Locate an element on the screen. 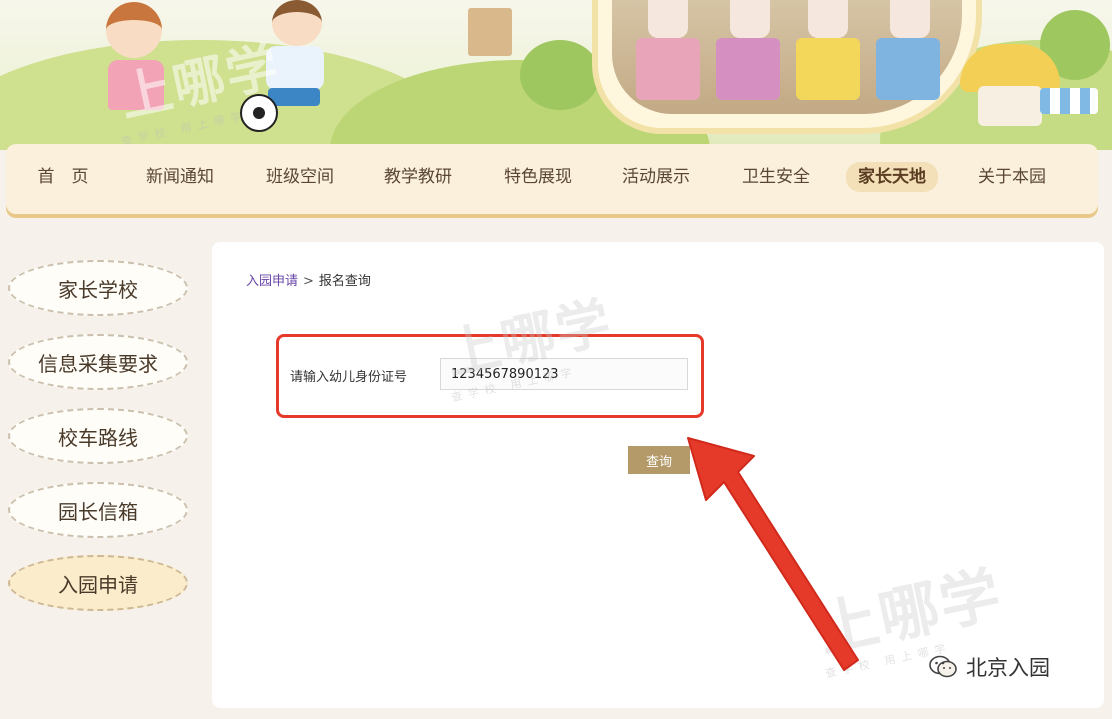  nav-item-about: 关于本园 is located at coordinates (1012, 177).